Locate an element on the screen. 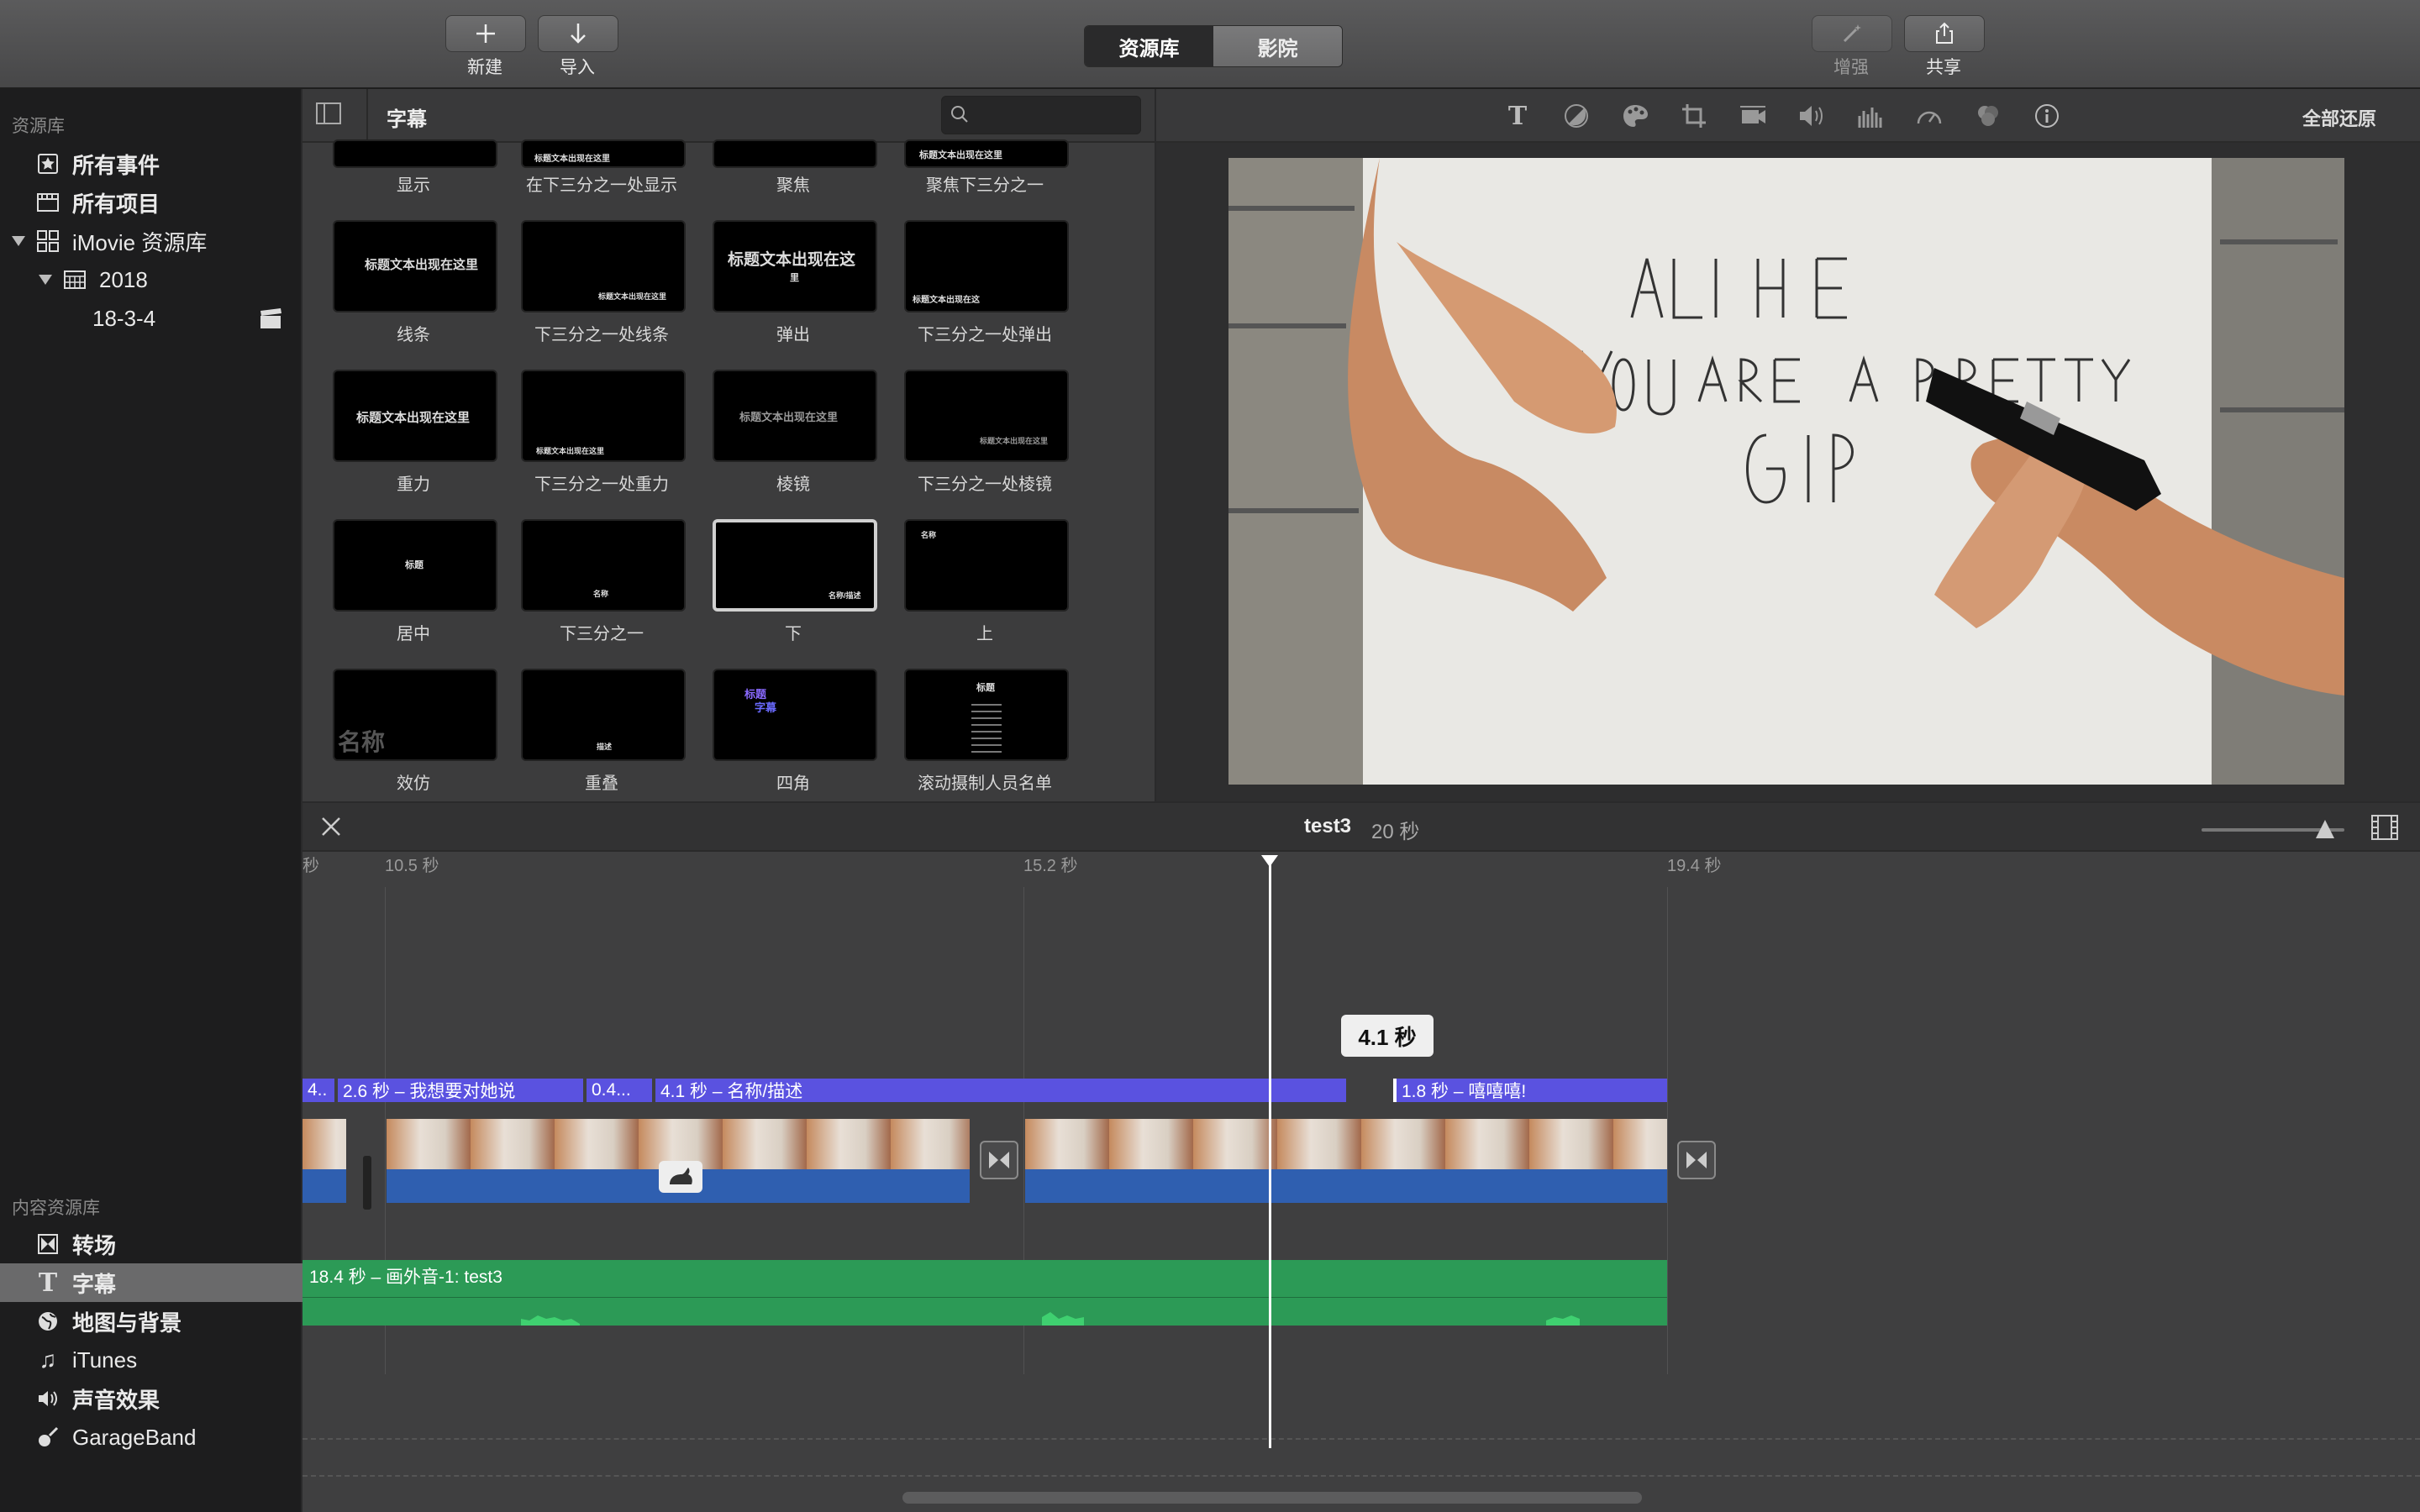 This screenshot has height=1512, width=2420. title-tile: 标题 字幕 is located at coordinates (795, 715).